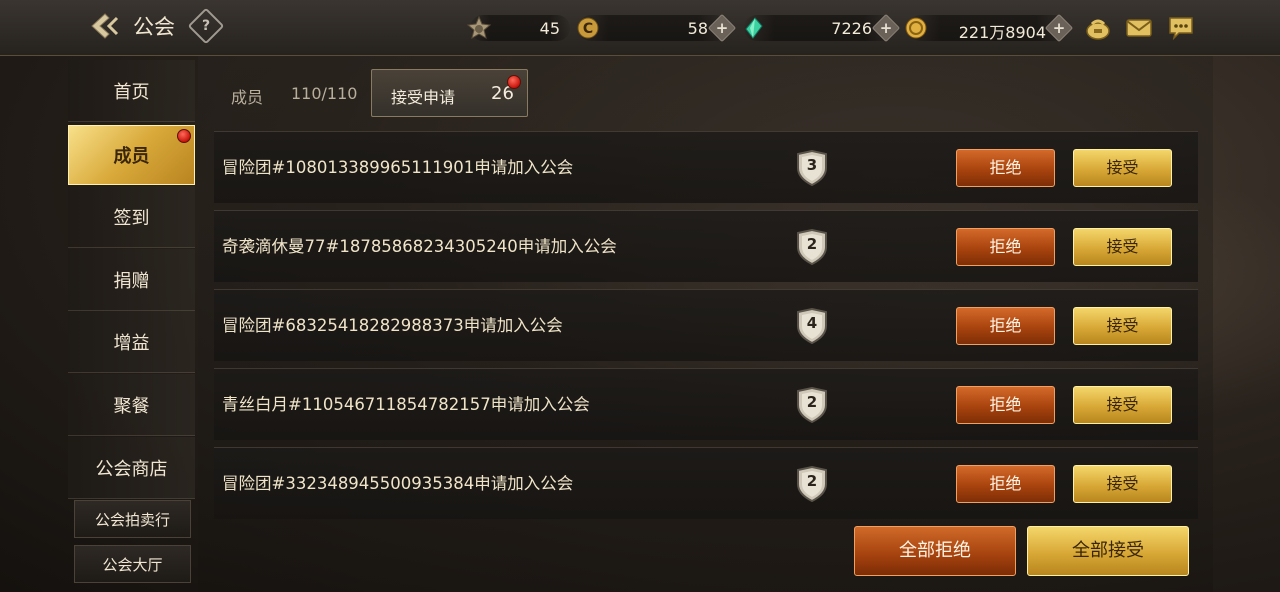 This screenshot has width=1280, height=592. Describe the element at coordinates (706, 167) in the screenshot. I see `request-row: 冒险团#108013389965111901申请加入公会 3 拒绝 接受` at that location.